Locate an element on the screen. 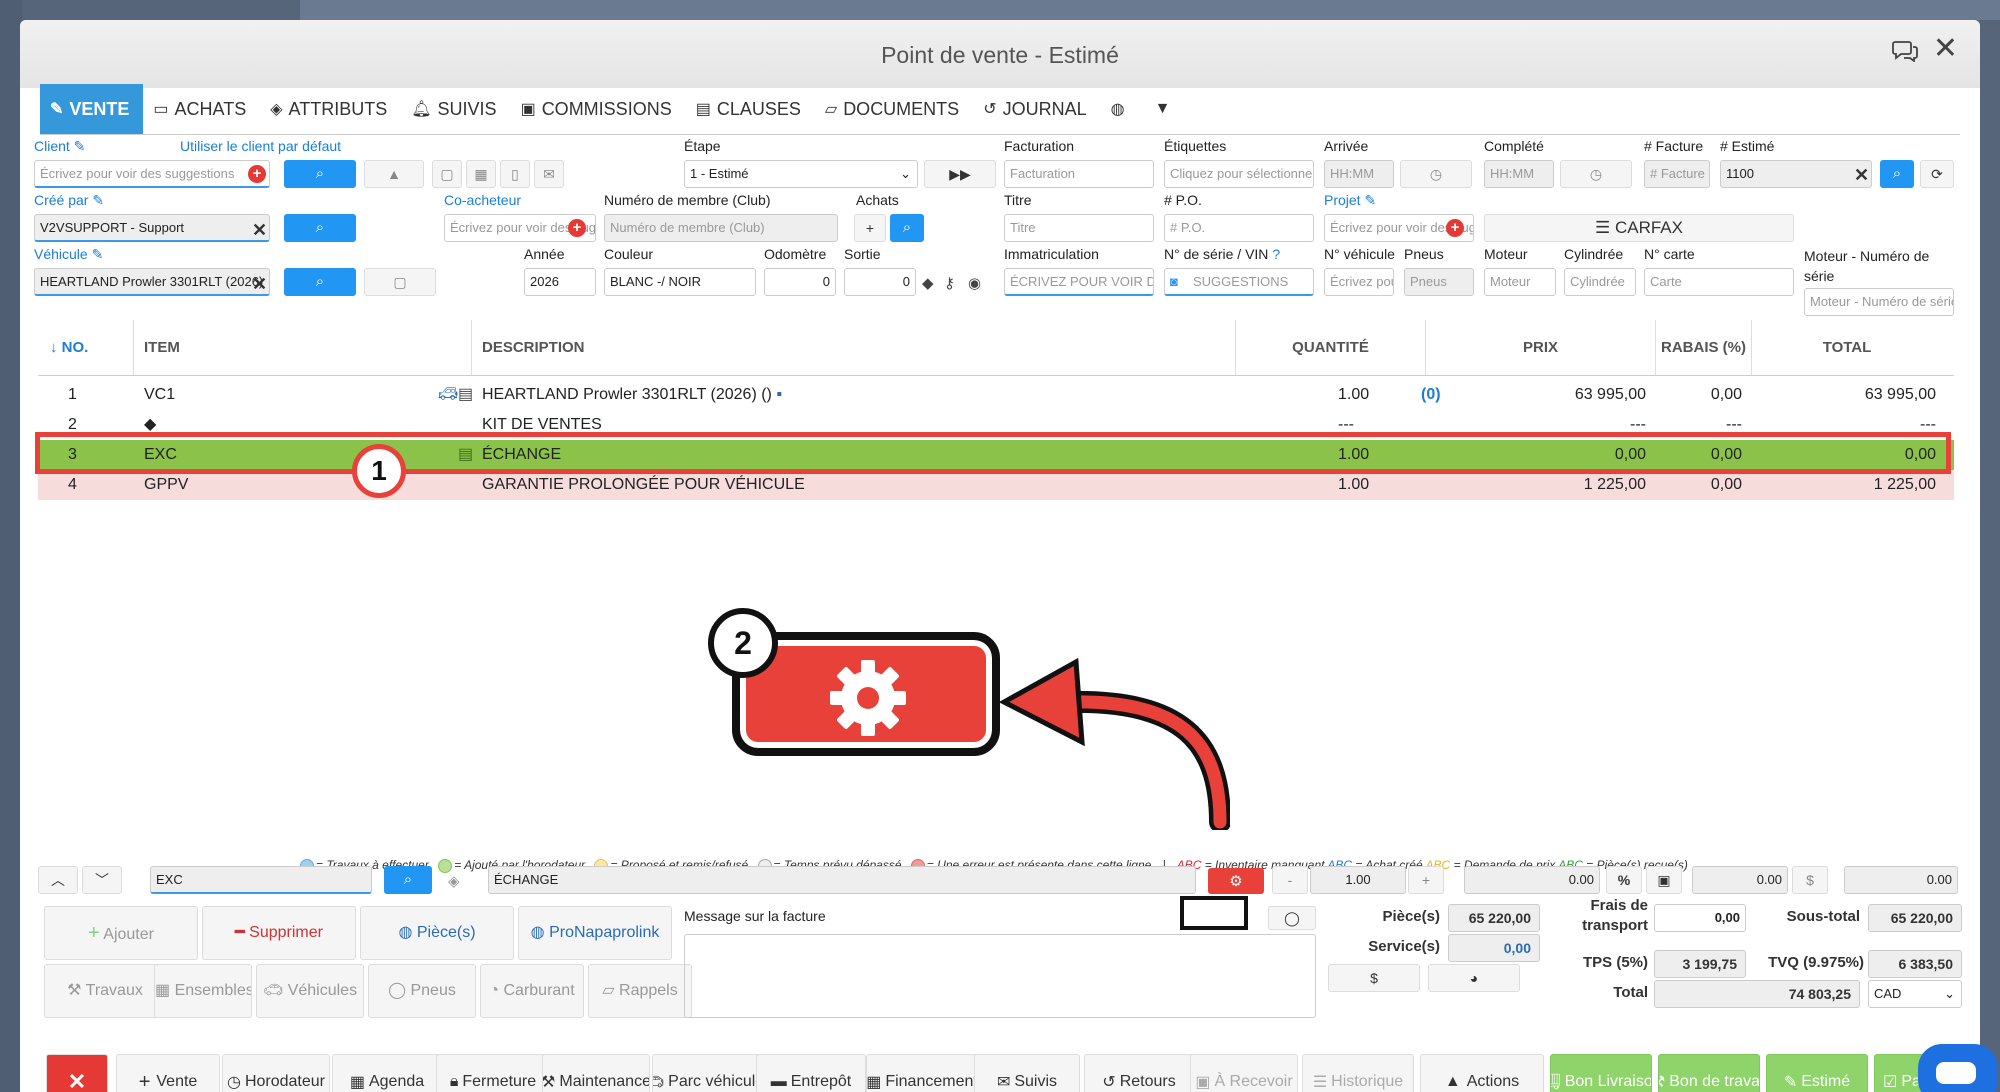 Image resolution: width=2000 pixels, height=1092 pixels. tab-globe: ◍ is located at coordinates (1123, 109).